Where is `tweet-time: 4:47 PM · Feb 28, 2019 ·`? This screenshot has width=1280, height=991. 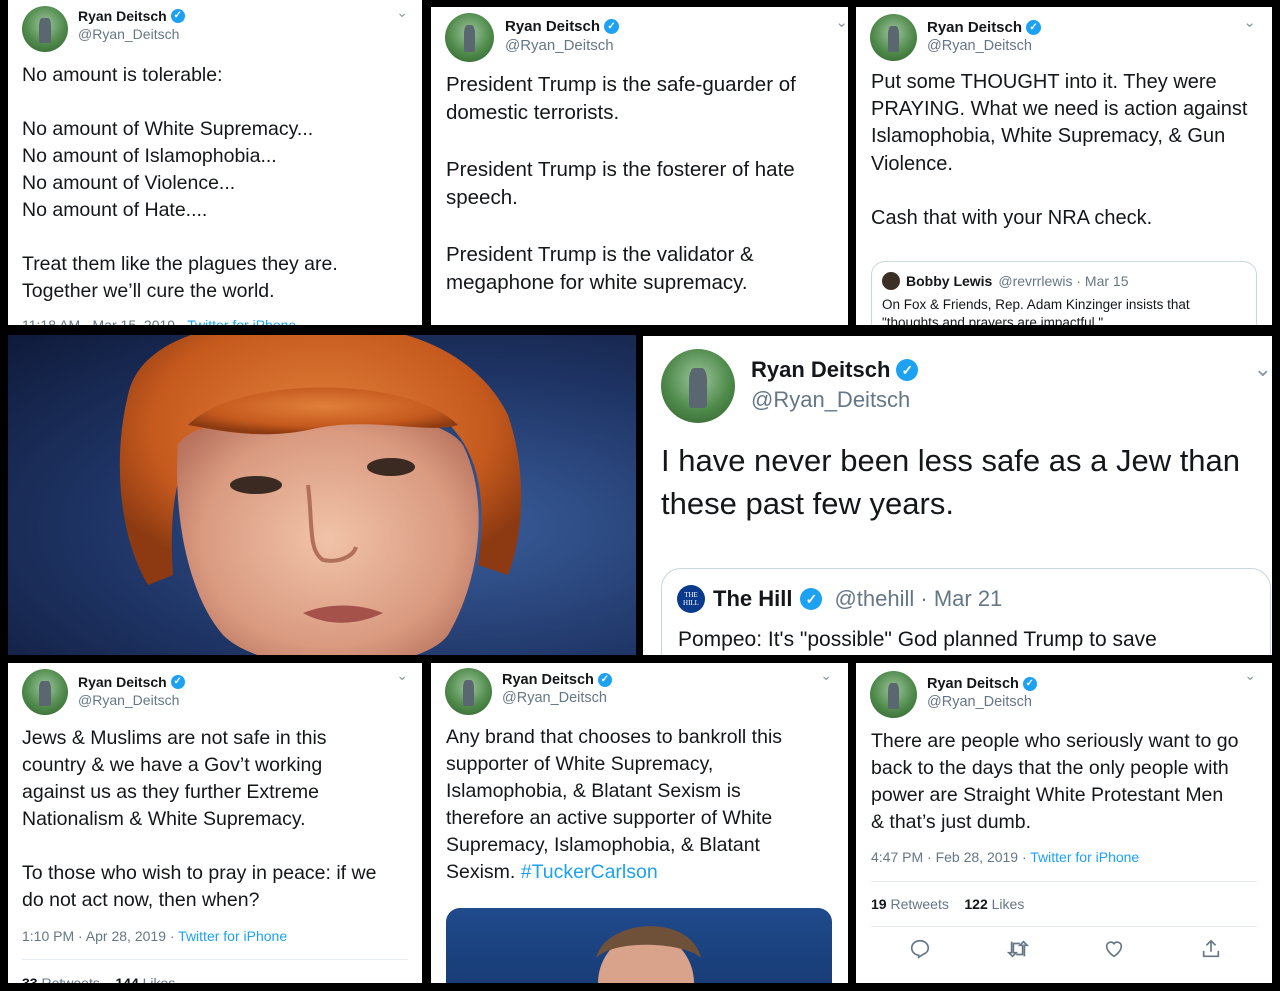 tweet-time: 4:47 PM · Feb 28, 2019 · is located at coordinates (950, 857).